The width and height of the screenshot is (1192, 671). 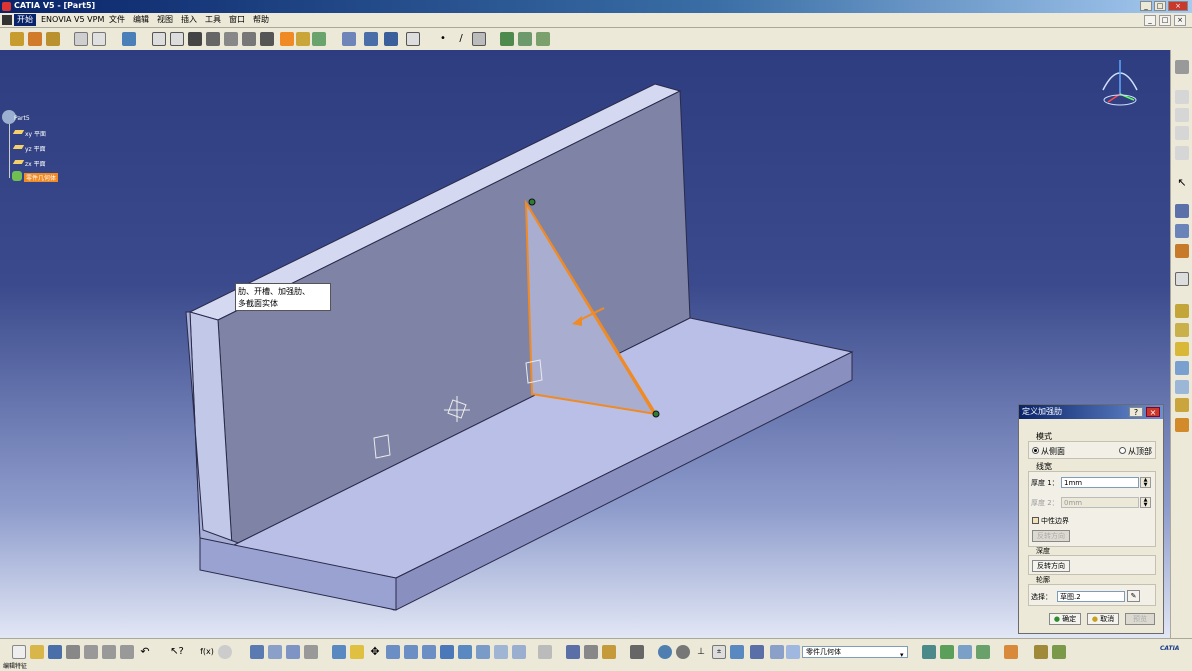 What do you see at coordinates (145, 652) in the screenshot?
I see `undo-icon: ↶` at bounding box center [145, 652].